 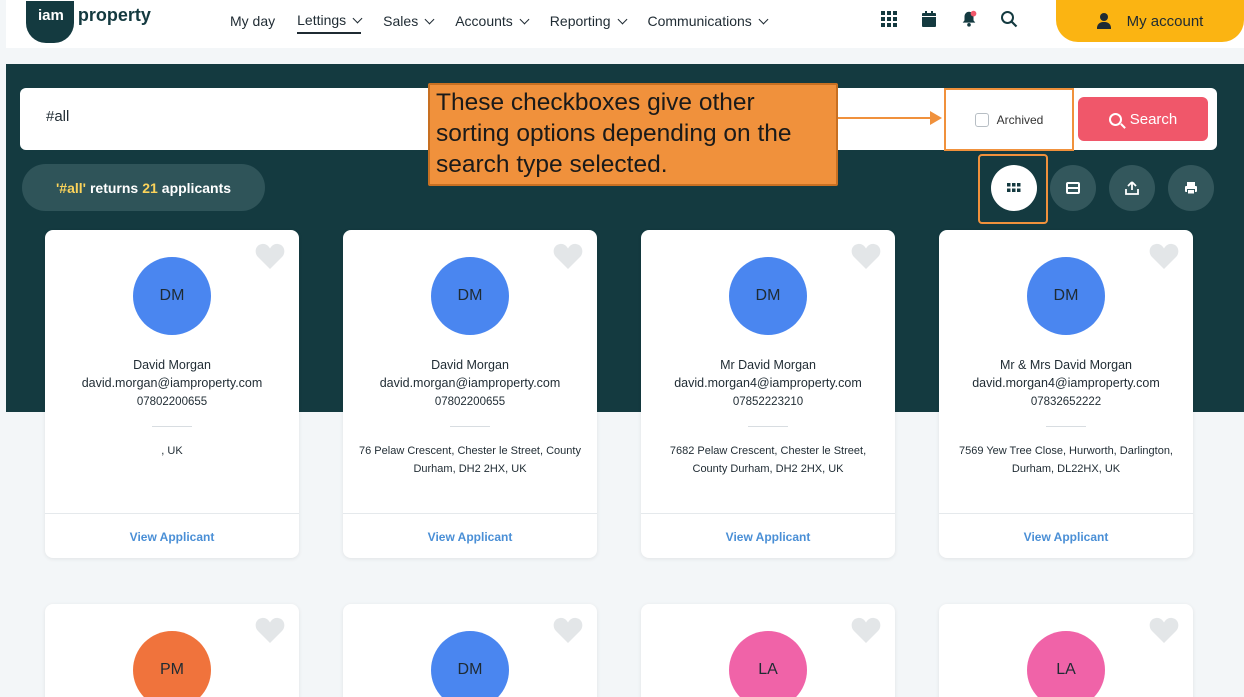 I want to click on print-icon, so click(x=1191, y=188).